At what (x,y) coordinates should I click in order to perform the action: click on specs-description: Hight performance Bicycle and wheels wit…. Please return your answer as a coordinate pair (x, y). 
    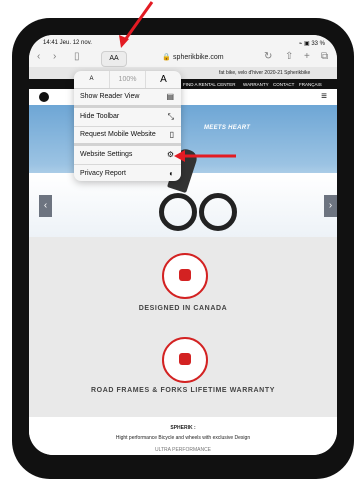
    Looking at the image, I should click on (183, 438).